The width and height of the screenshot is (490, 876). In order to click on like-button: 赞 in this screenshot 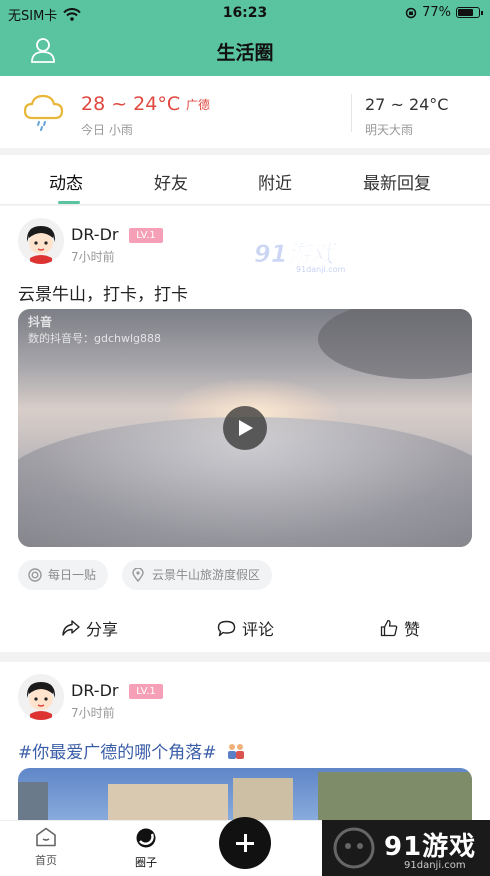, I will do `click(400, 628)`.